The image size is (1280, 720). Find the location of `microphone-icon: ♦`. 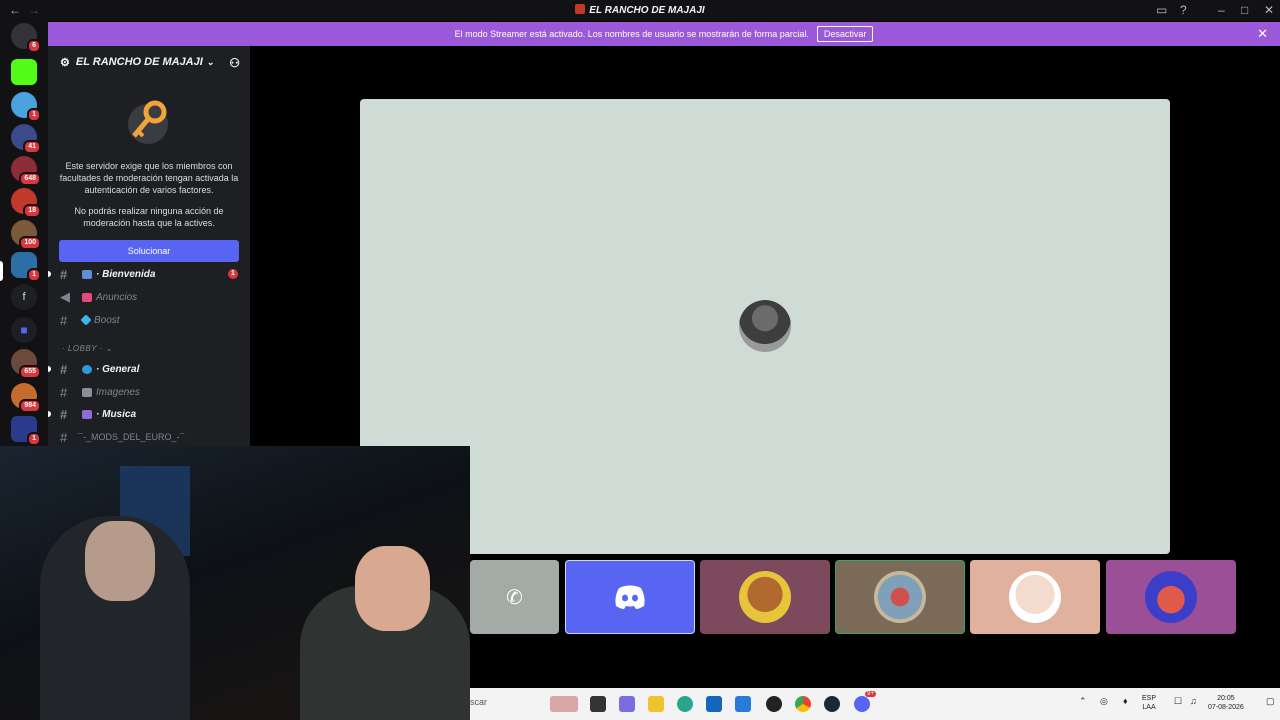

microphone-icon: ♦ is located at coordinates (1125, 701).